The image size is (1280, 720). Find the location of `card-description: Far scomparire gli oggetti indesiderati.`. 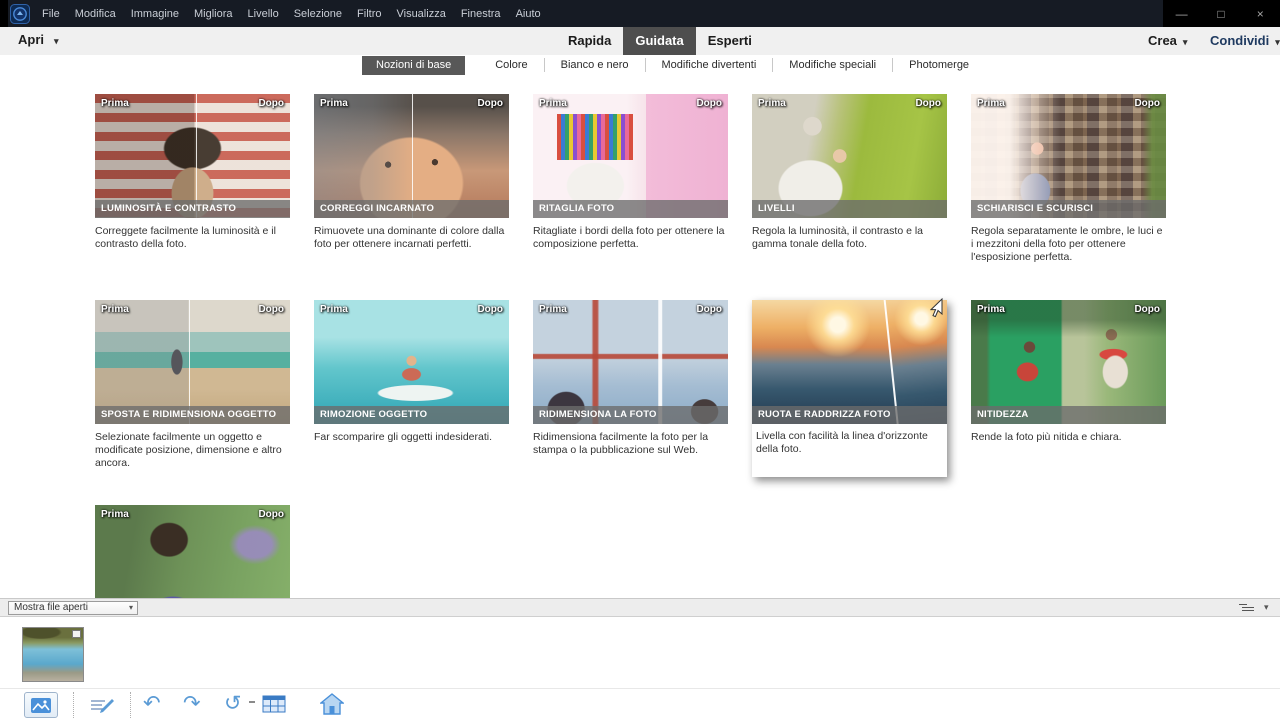

card-description: Far scomparire gli oggetti indesiderati. is located at coordinates (403, 437).